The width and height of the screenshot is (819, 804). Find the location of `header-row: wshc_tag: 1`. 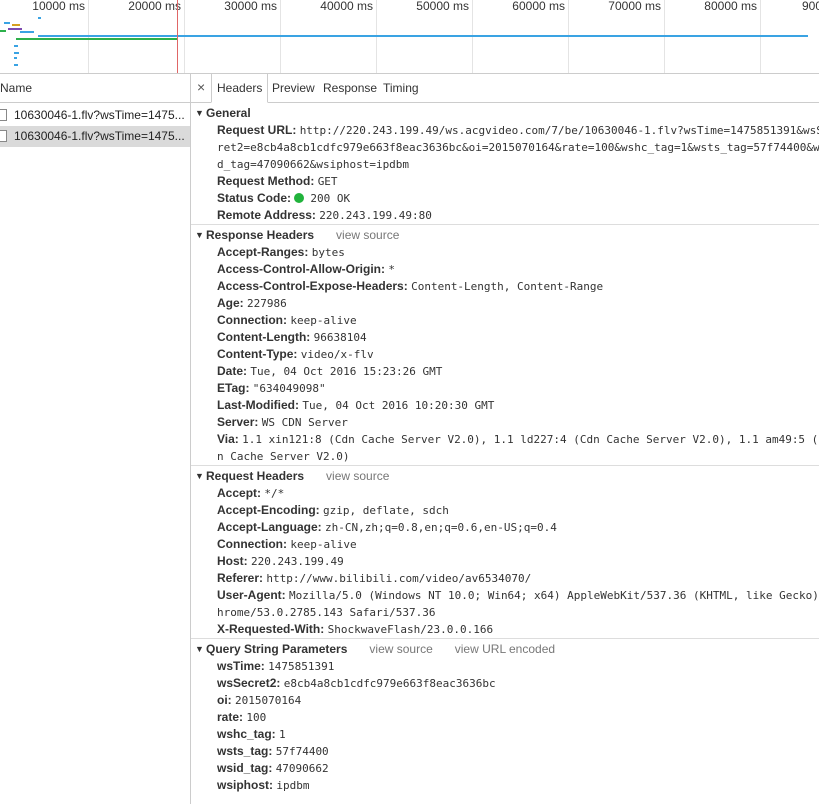

header-row: wshc_tag: 1 is located at coordinates (505, 734).